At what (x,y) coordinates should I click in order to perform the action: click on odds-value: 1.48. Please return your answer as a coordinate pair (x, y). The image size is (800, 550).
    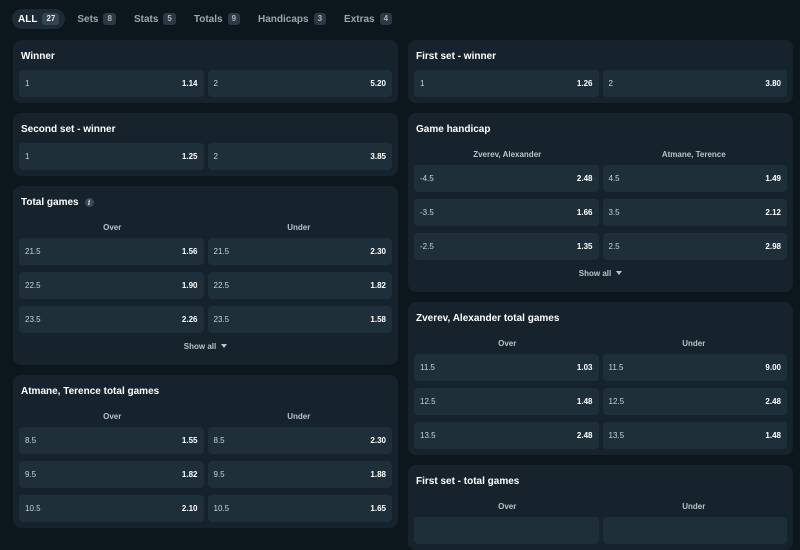
    Looking at the image, I should click on (584, 401).